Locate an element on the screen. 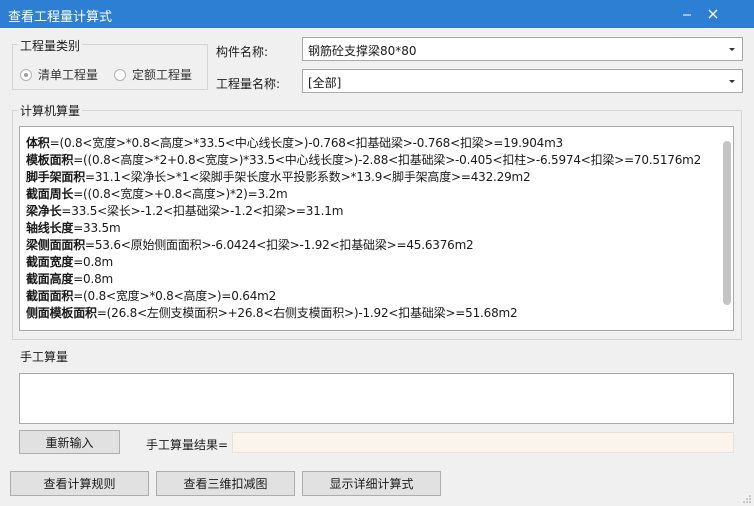 The height and width of the screenshot is (506, 754). calc-line: 轴线长度=33.5m is located at coordinates (73, 227).